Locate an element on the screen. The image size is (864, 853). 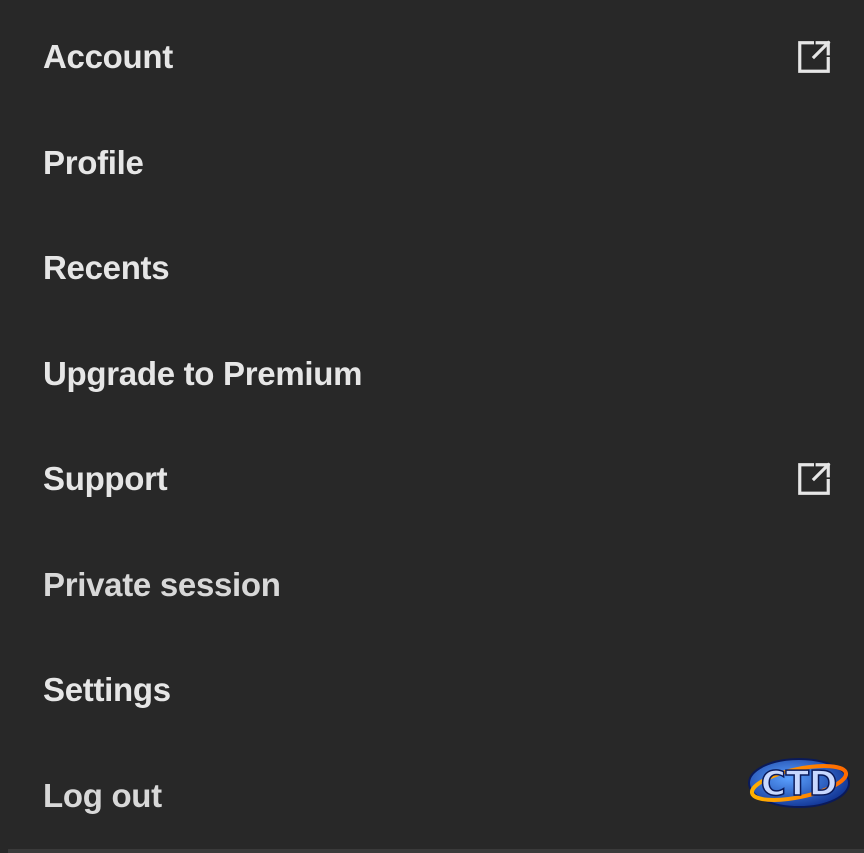
menu-item-profile: Profile is located at coordinates (432, 163).